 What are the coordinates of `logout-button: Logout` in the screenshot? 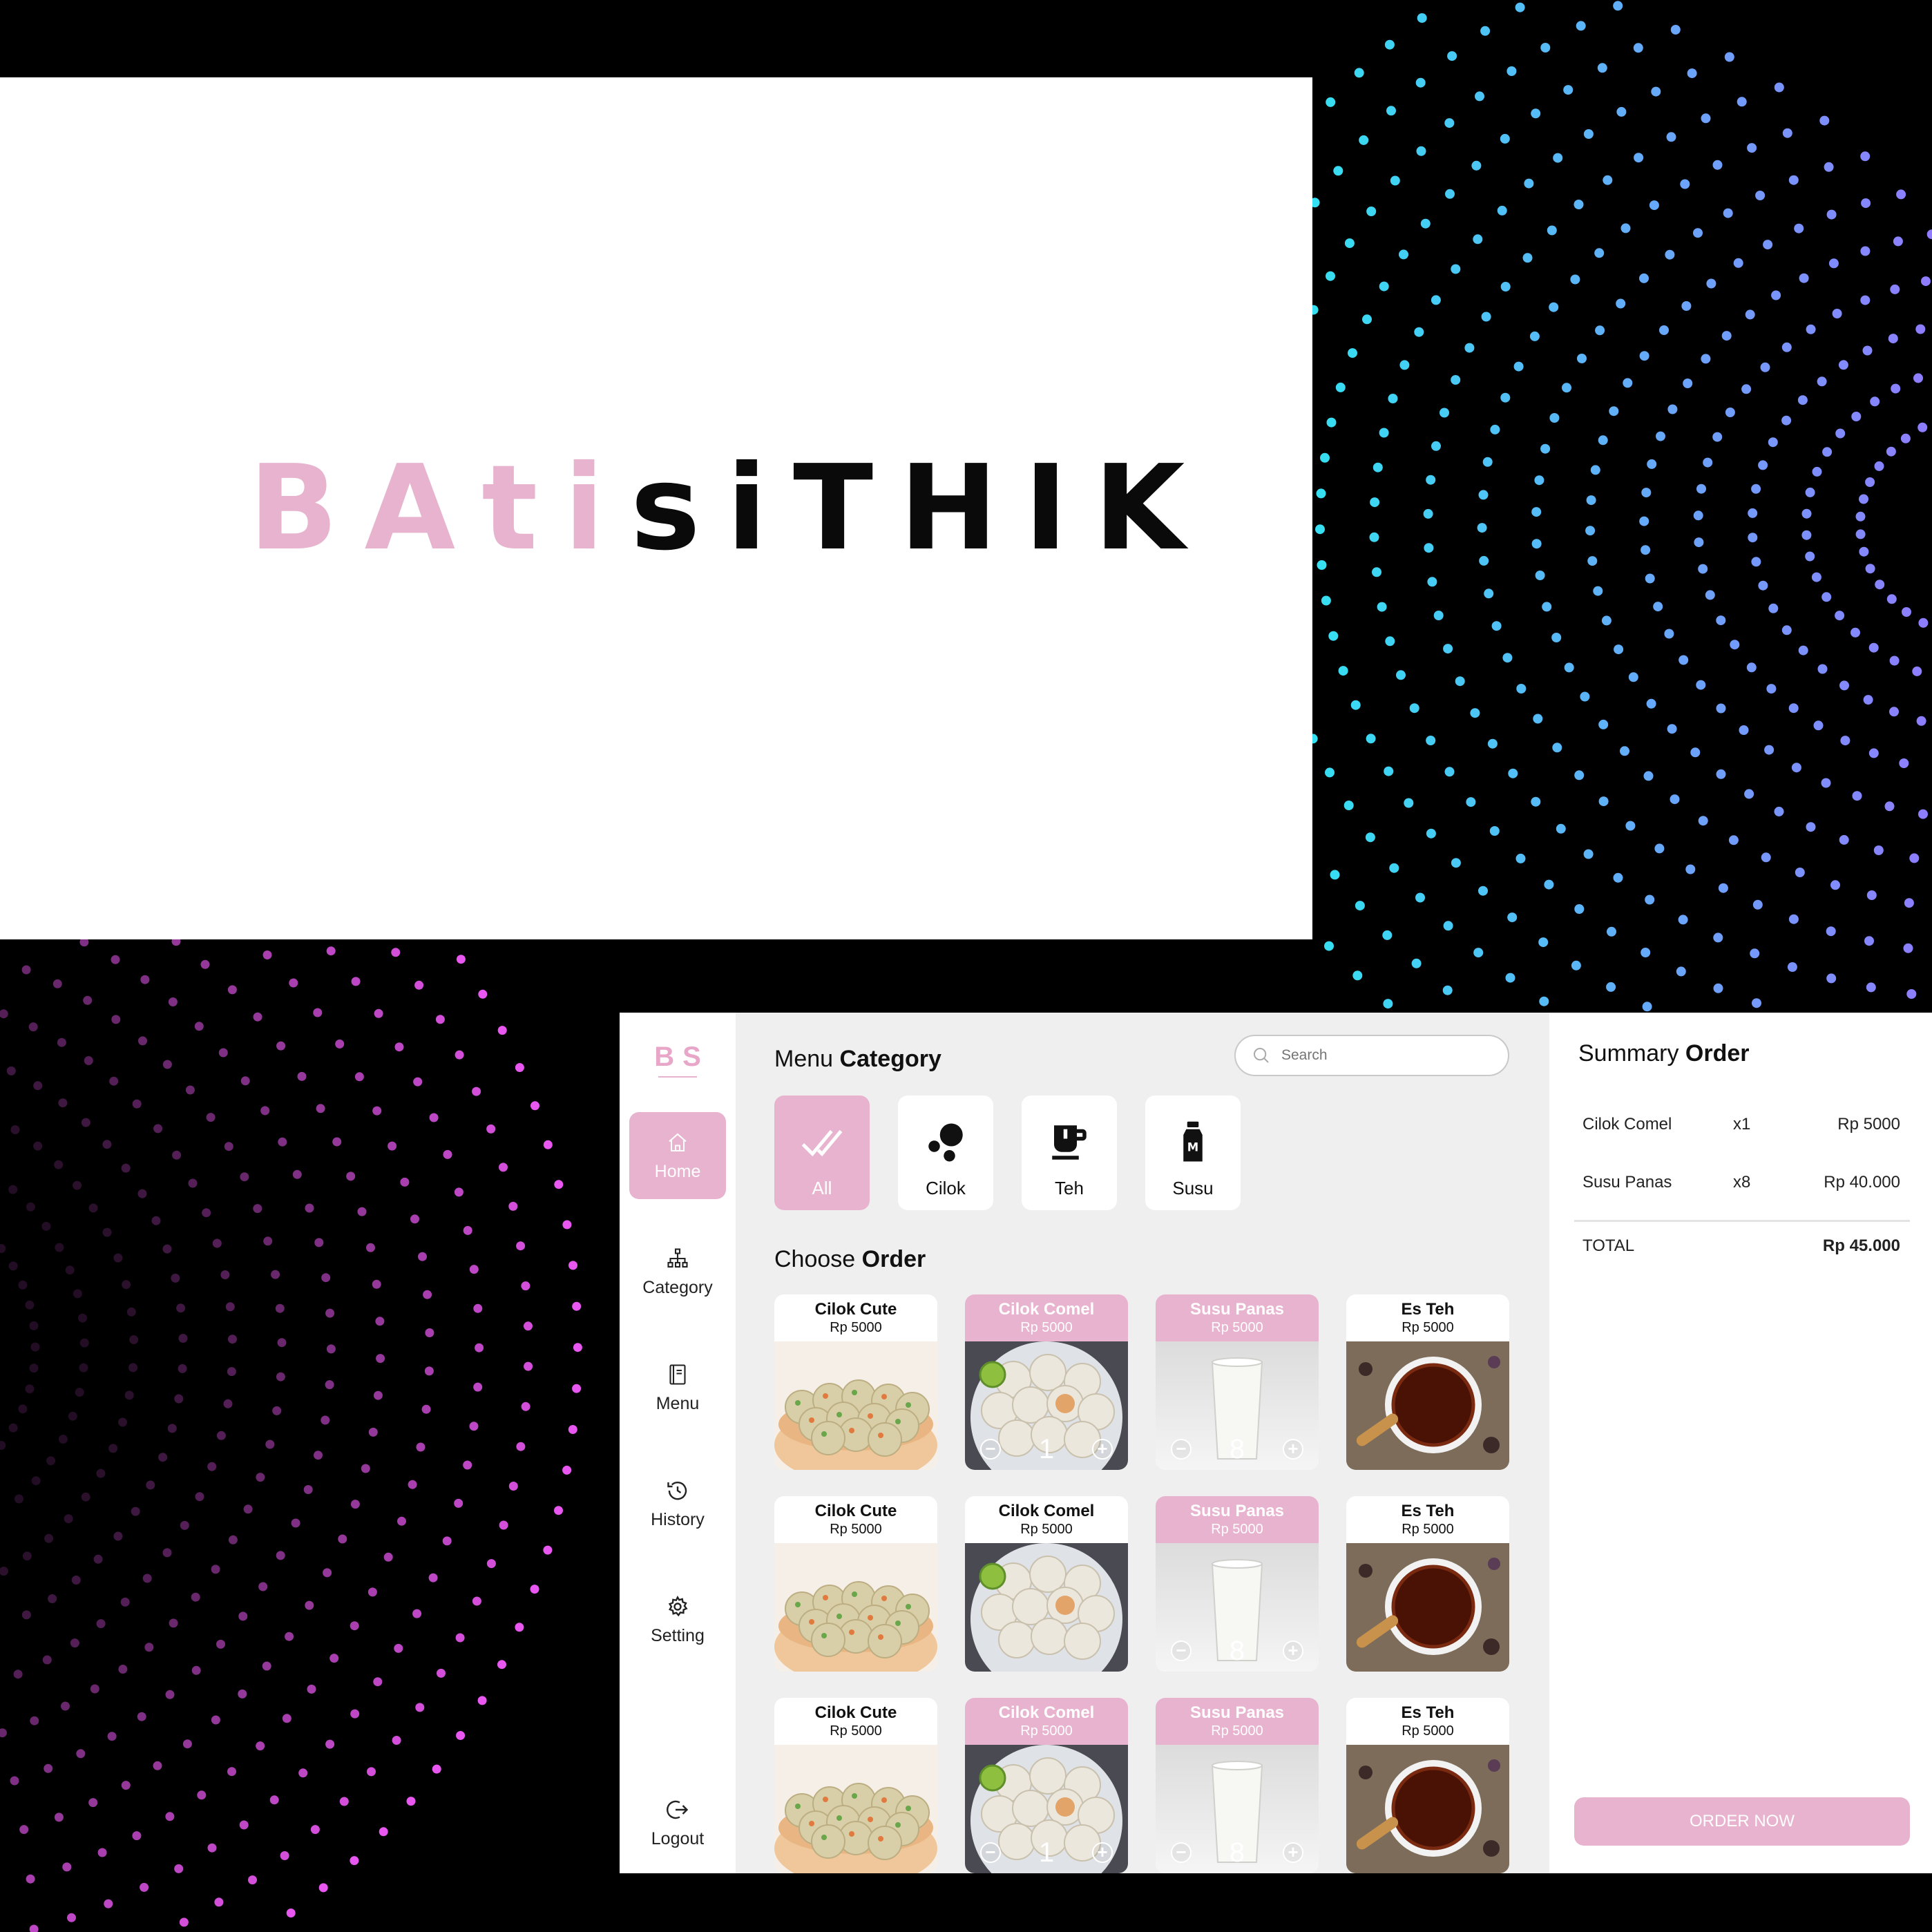 It's located at (677, 1823).